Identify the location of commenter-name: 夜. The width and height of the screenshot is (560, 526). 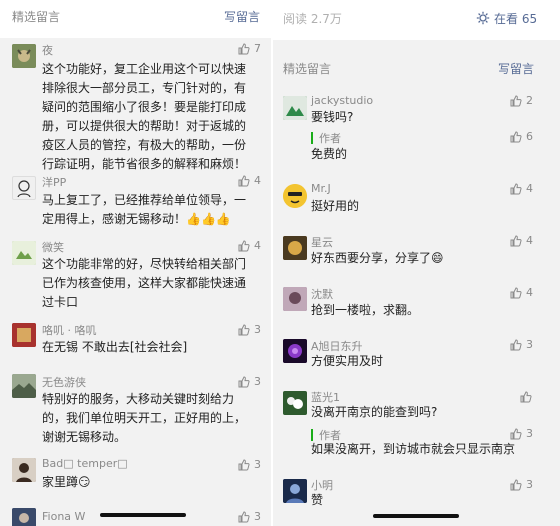
(47, 50).